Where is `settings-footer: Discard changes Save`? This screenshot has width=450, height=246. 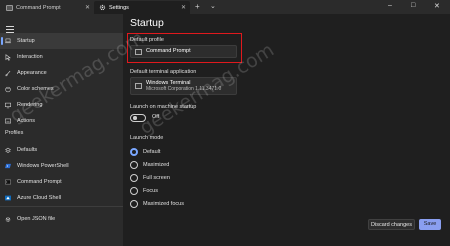 settings-footer: Discard changes Save is located at coordinates (286, 229).